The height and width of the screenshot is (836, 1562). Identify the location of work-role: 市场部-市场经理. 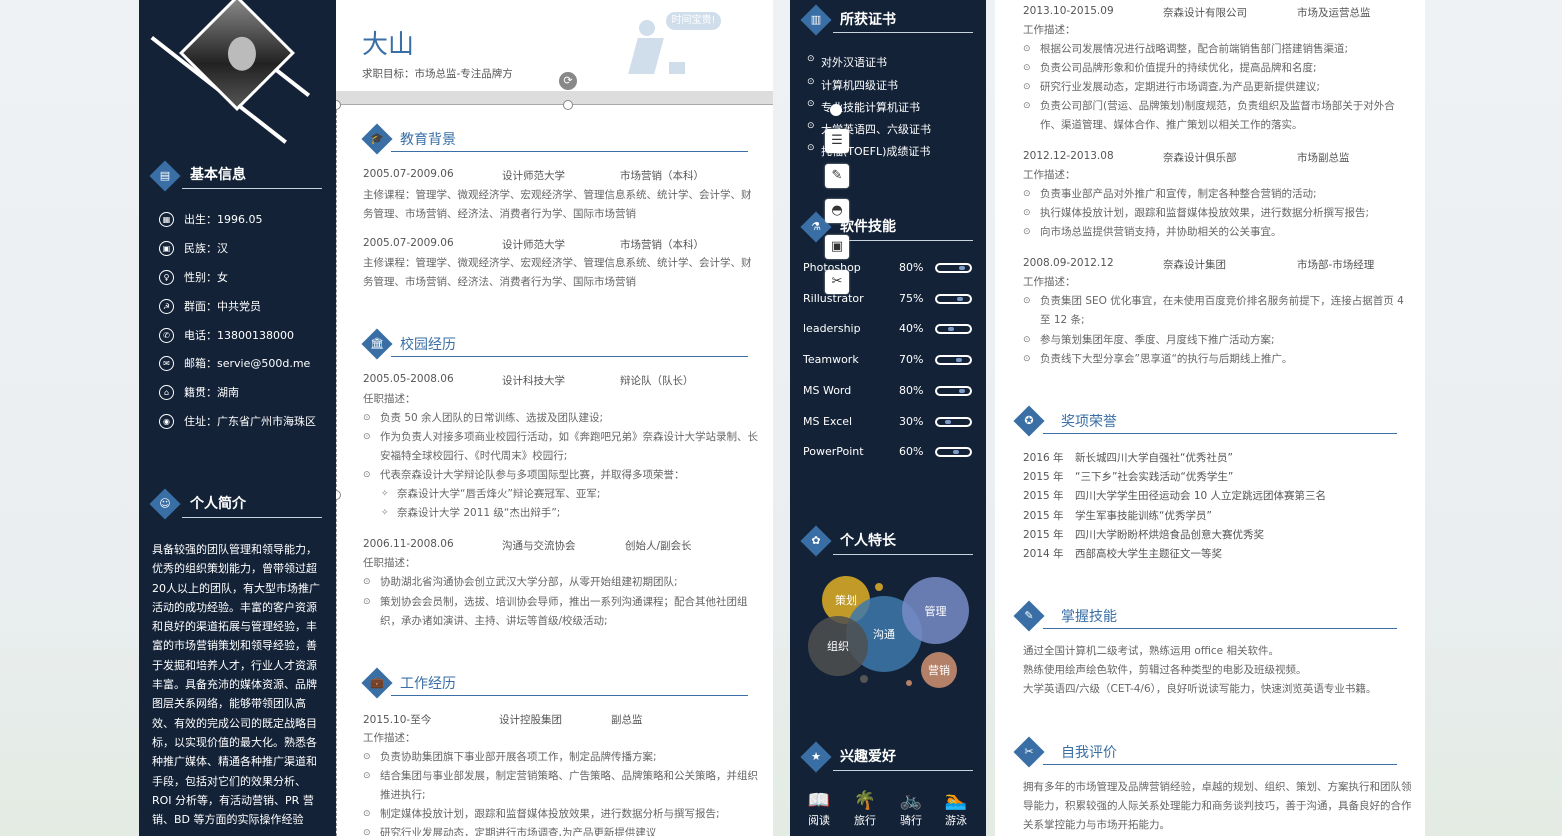
(1336, 265).